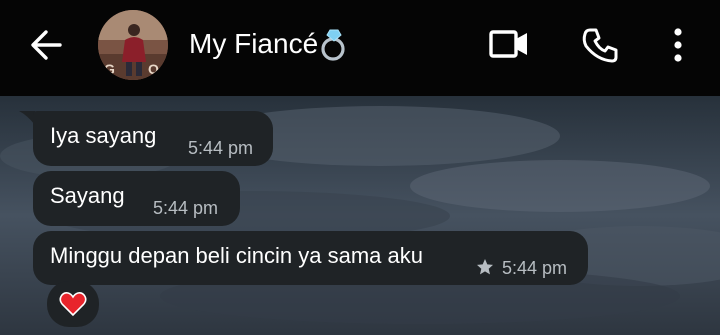 Image resolution: width=720 pixels, height=335 pixels. I want to click on video-call-icon, so click(509, 44).